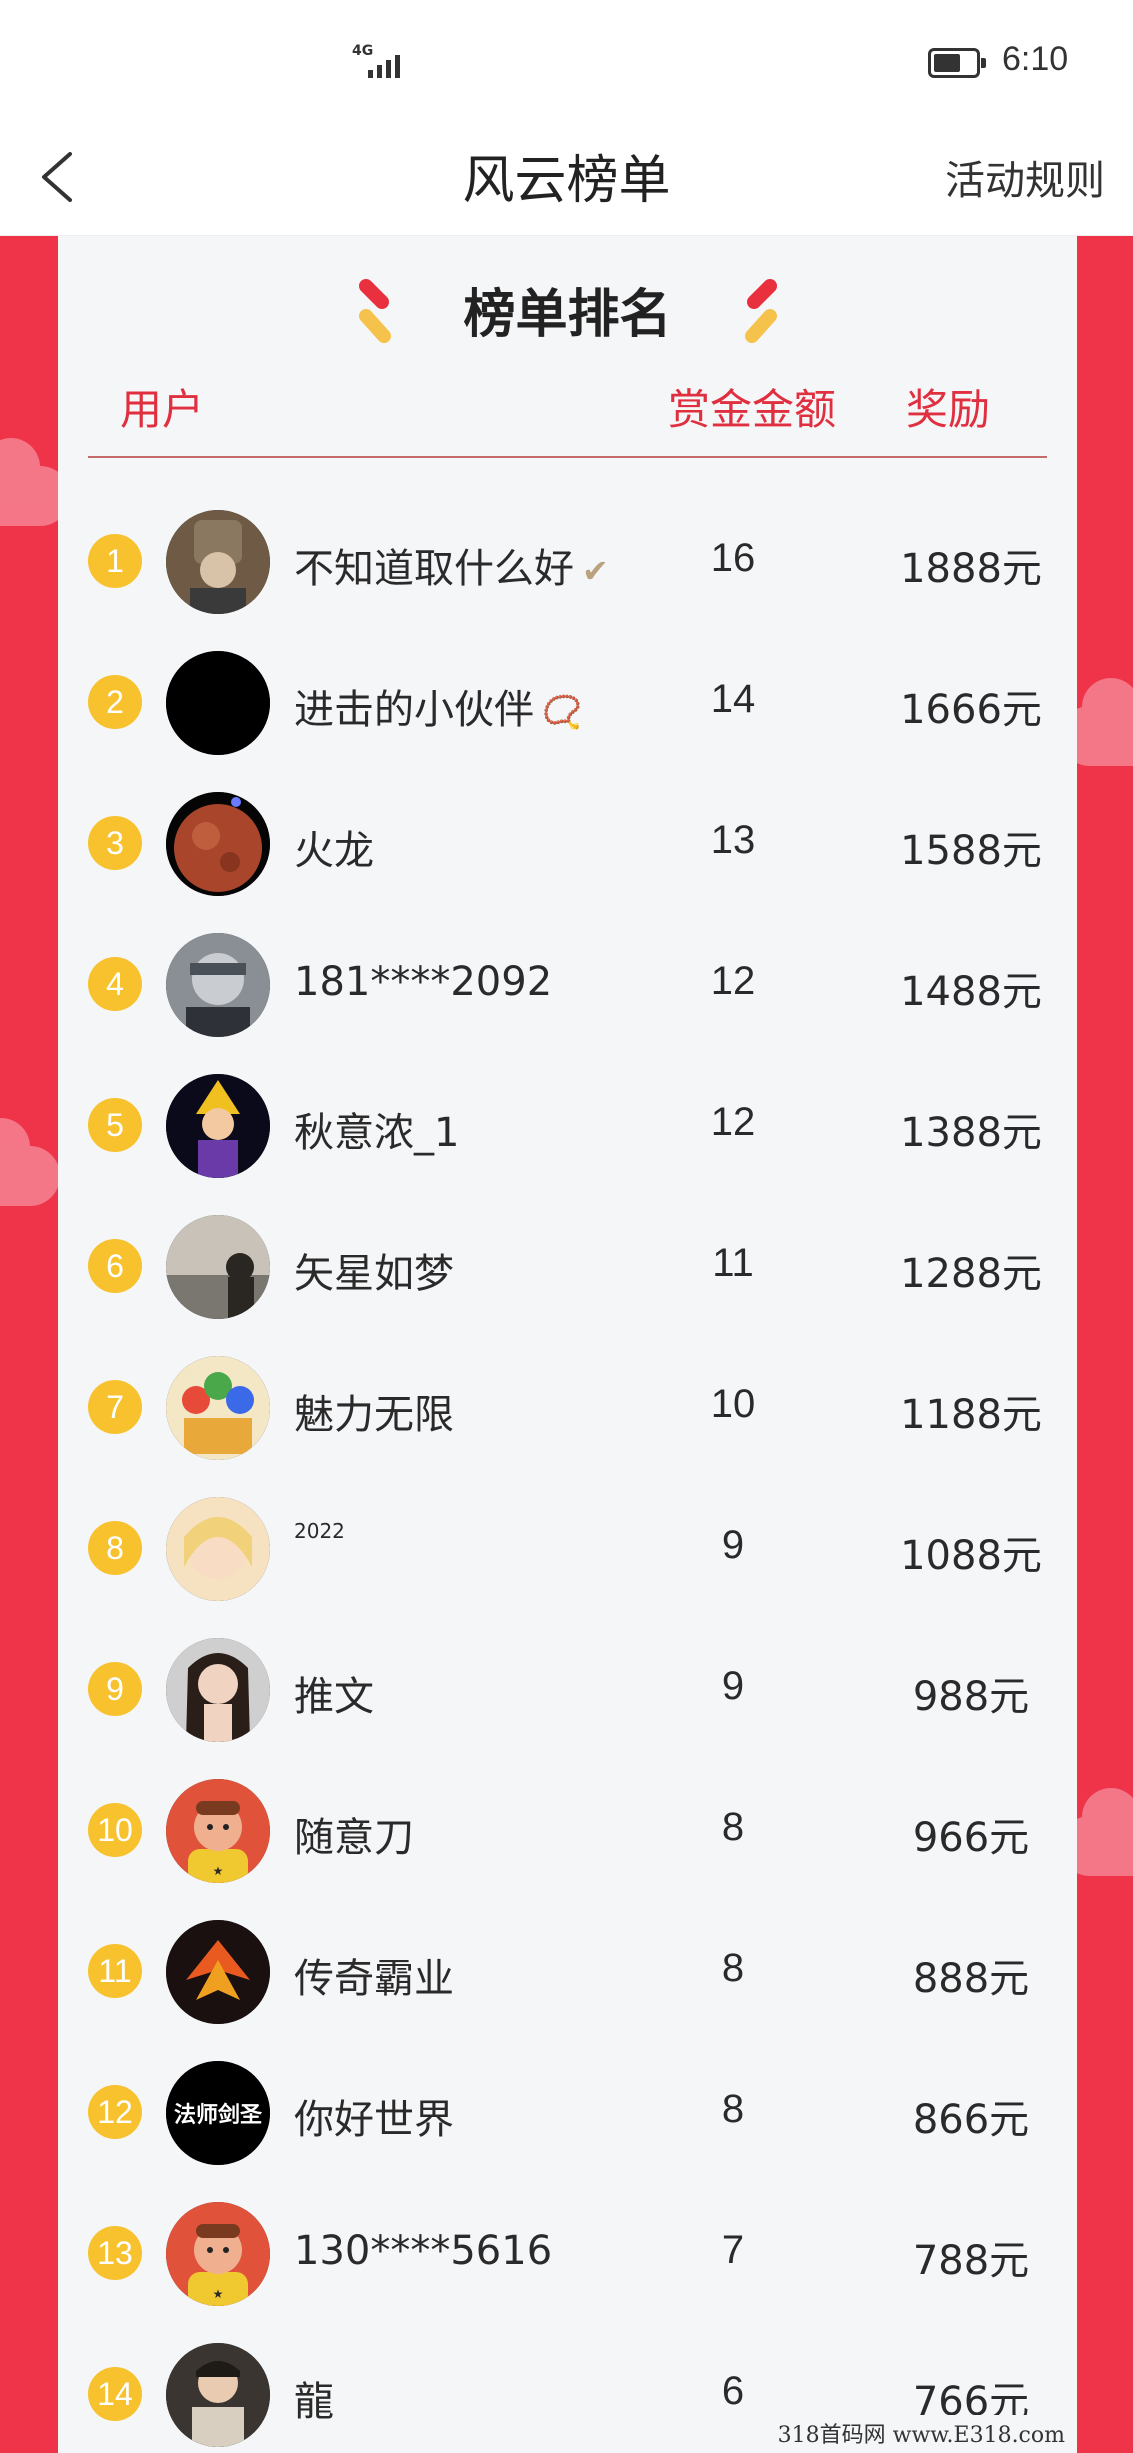 This screenshot has height=2453, width=1133. Describe the element at coordinates (567, 1126) in the screenshot. I see `ranking-row: 5 秋意浓_1 12 1388元` at that location.